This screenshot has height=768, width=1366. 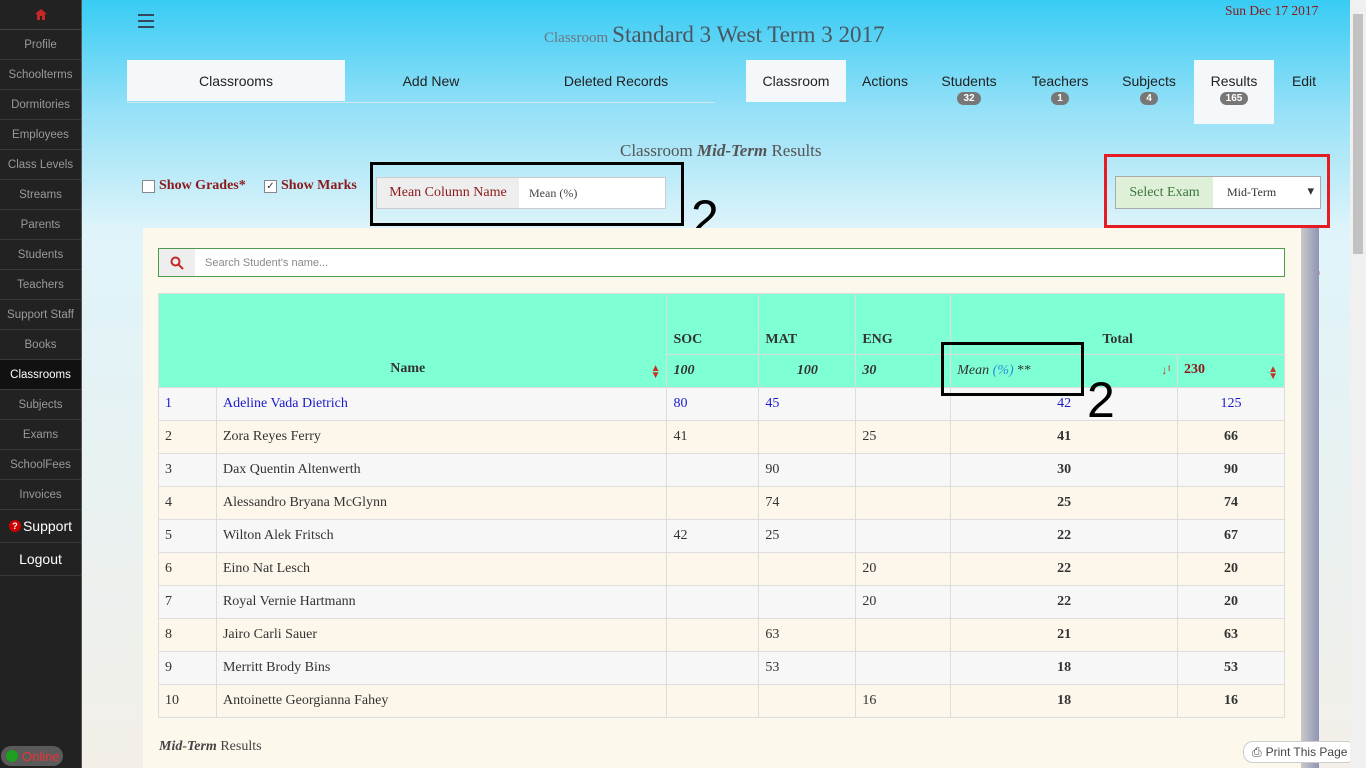 What do you see at coordinates (187, 503) in the screenshot?
I see `row-number: 4` at bounding box center [187, 503].